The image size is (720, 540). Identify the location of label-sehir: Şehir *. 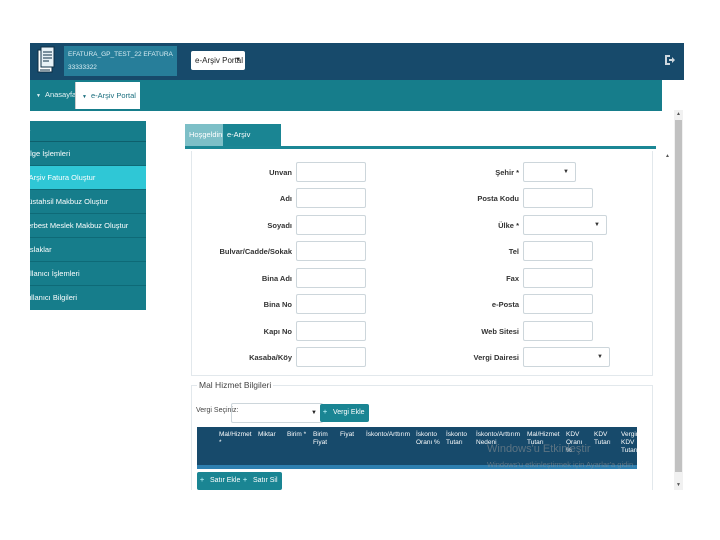
(507, 172).